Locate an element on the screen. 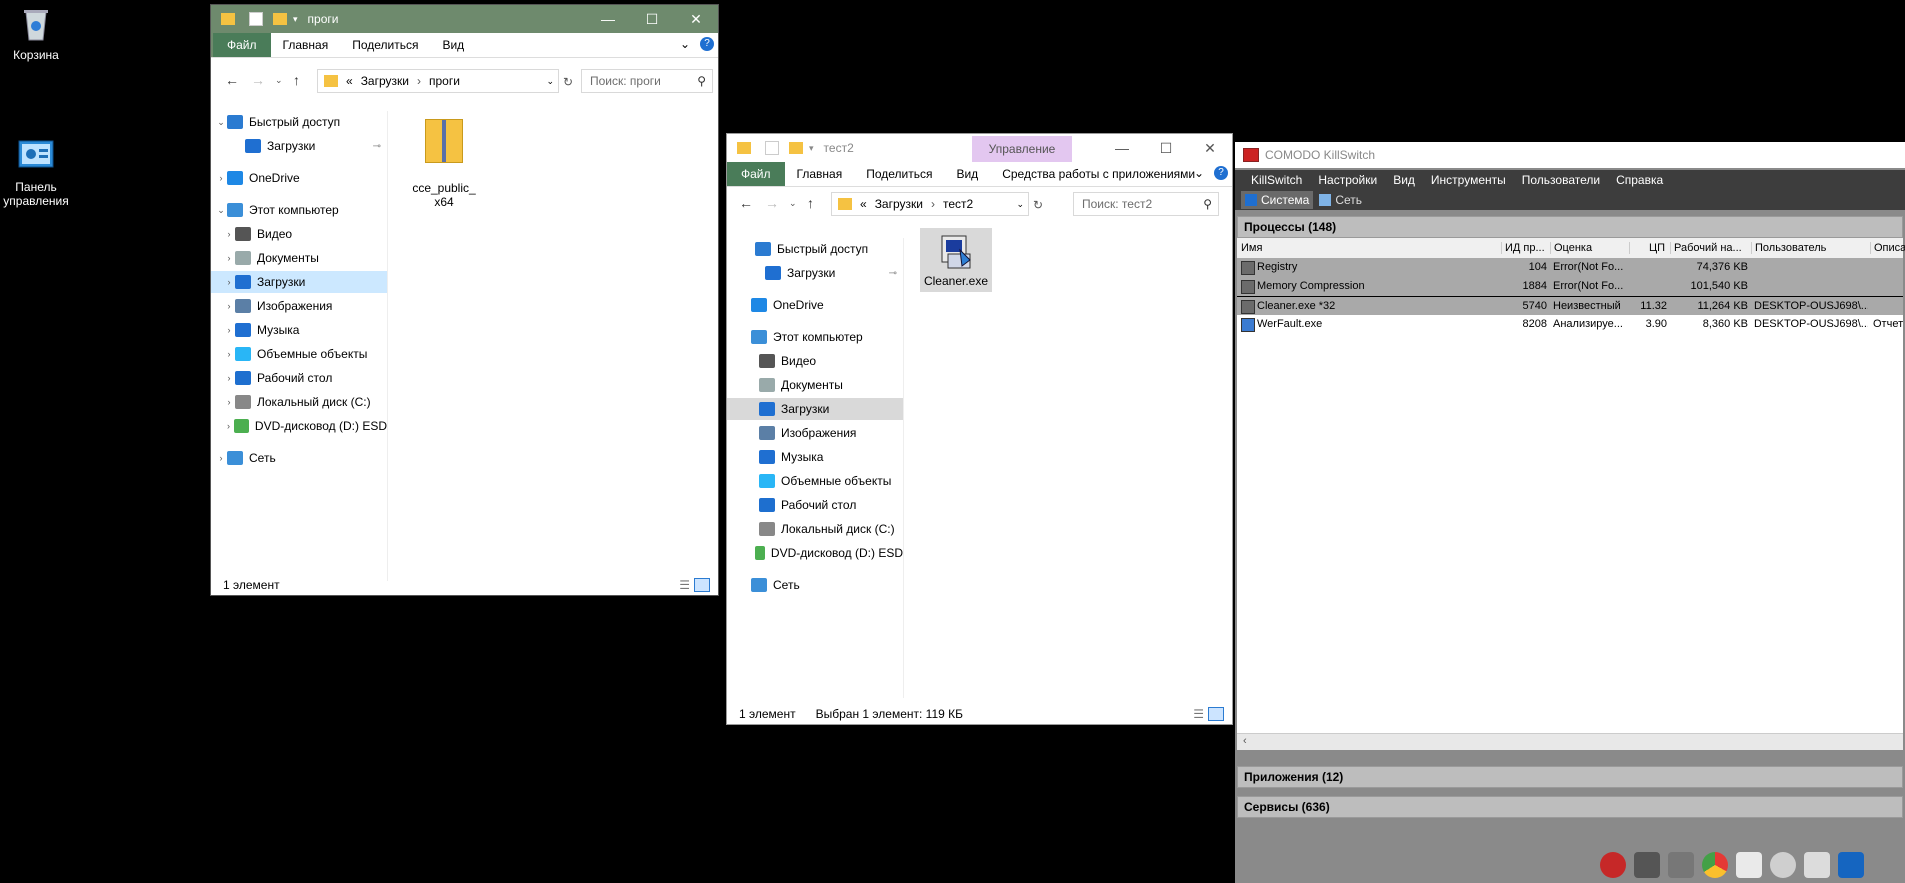  tree-item: Изображения is located at coordinates (815, 433).